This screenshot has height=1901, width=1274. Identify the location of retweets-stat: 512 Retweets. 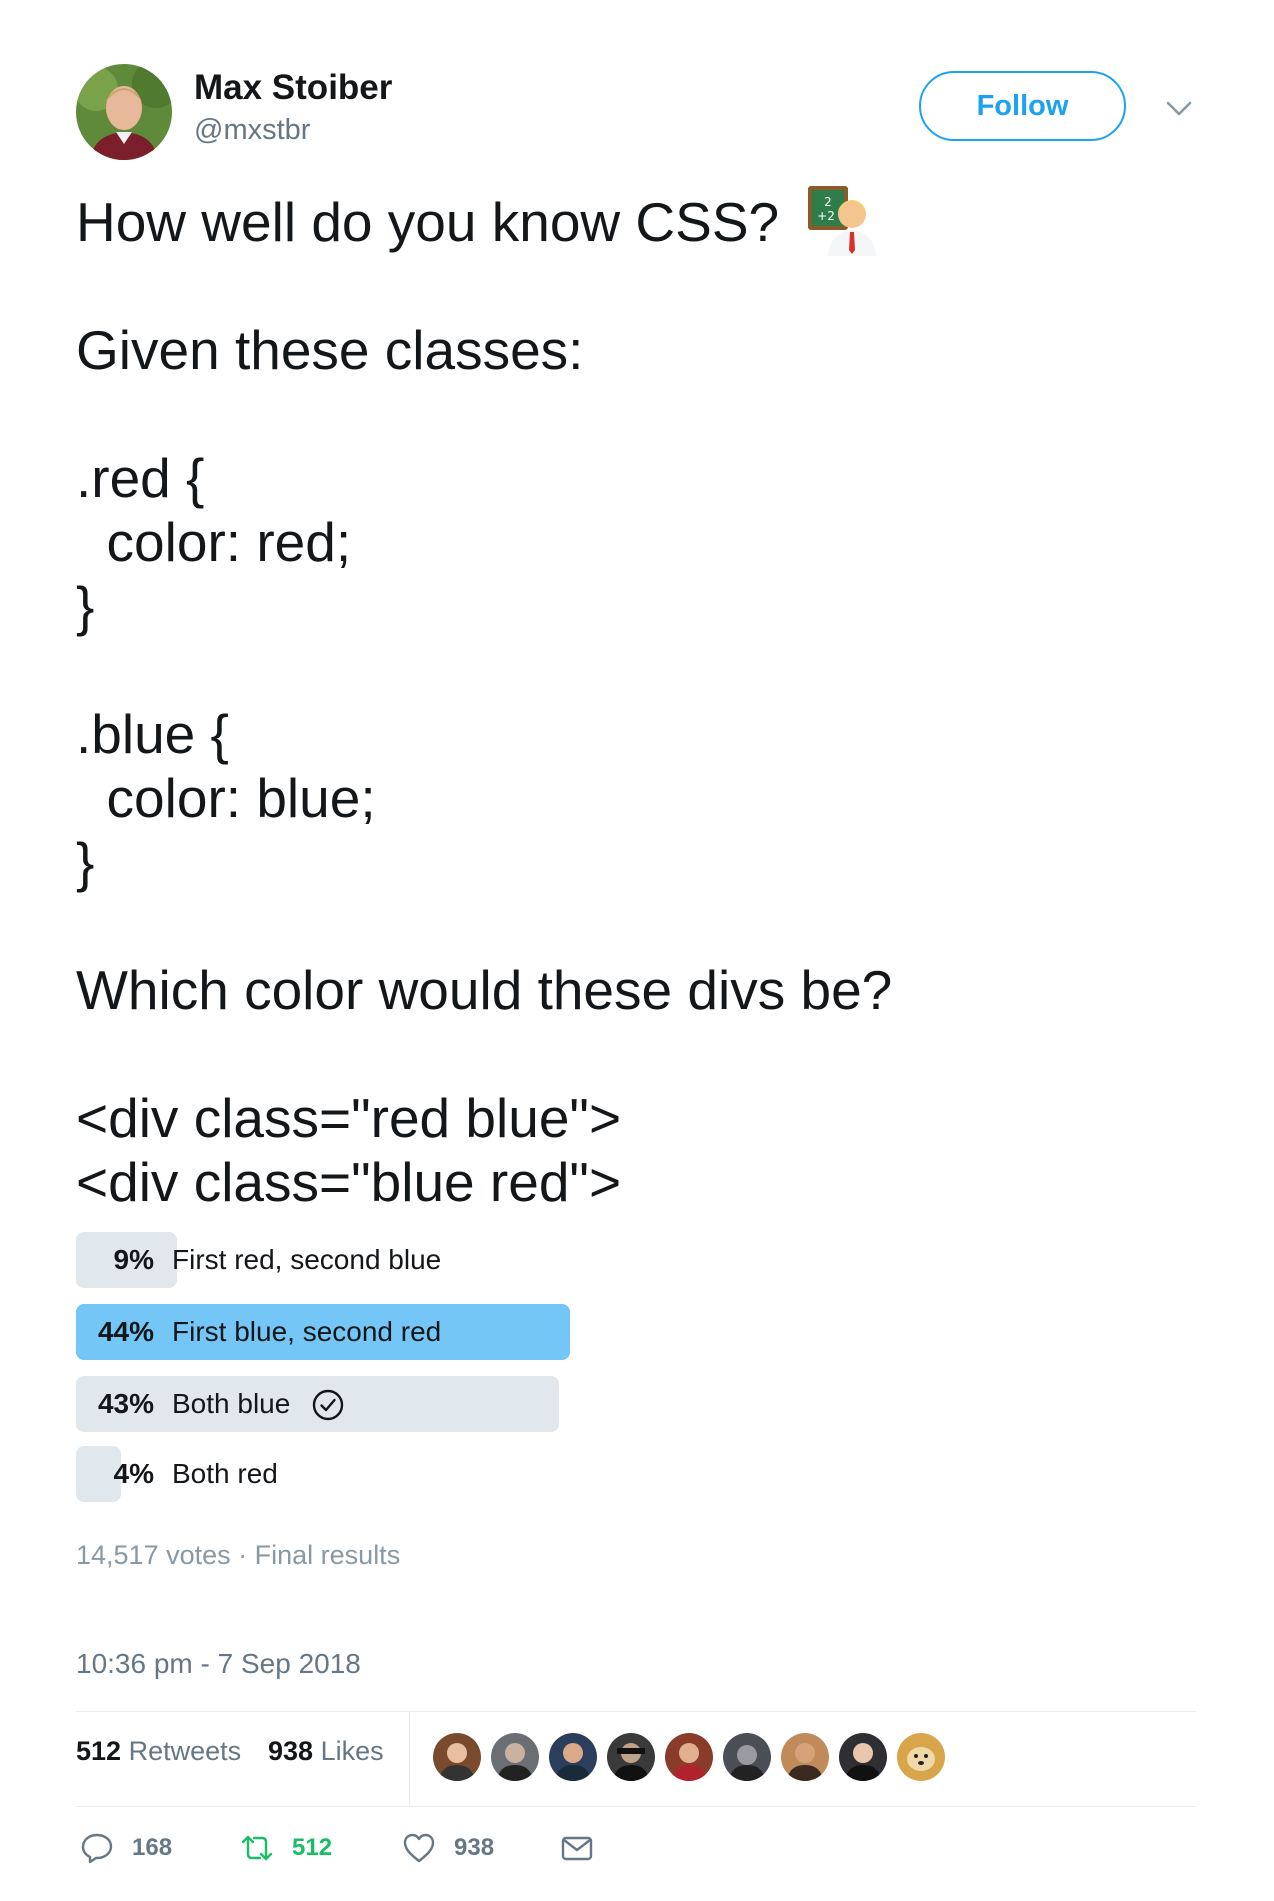
(158, 1751).